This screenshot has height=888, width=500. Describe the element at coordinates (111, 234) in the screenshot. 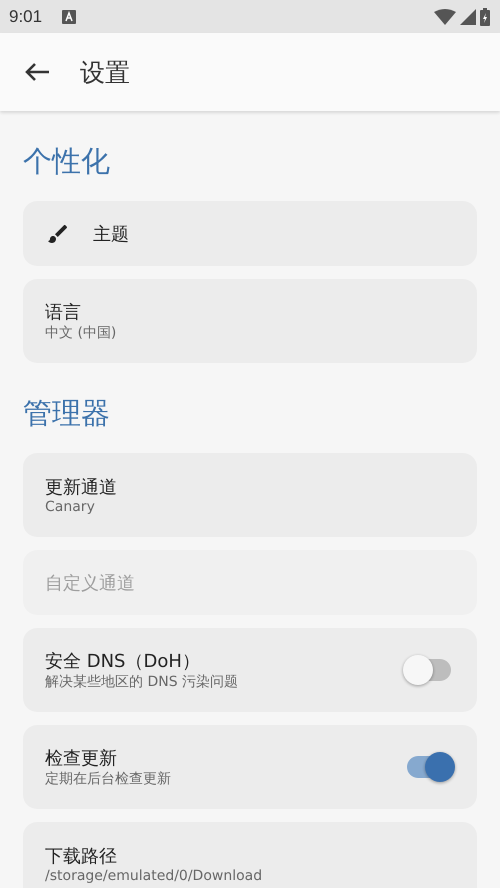

I see `item-title: 主题` at that location.